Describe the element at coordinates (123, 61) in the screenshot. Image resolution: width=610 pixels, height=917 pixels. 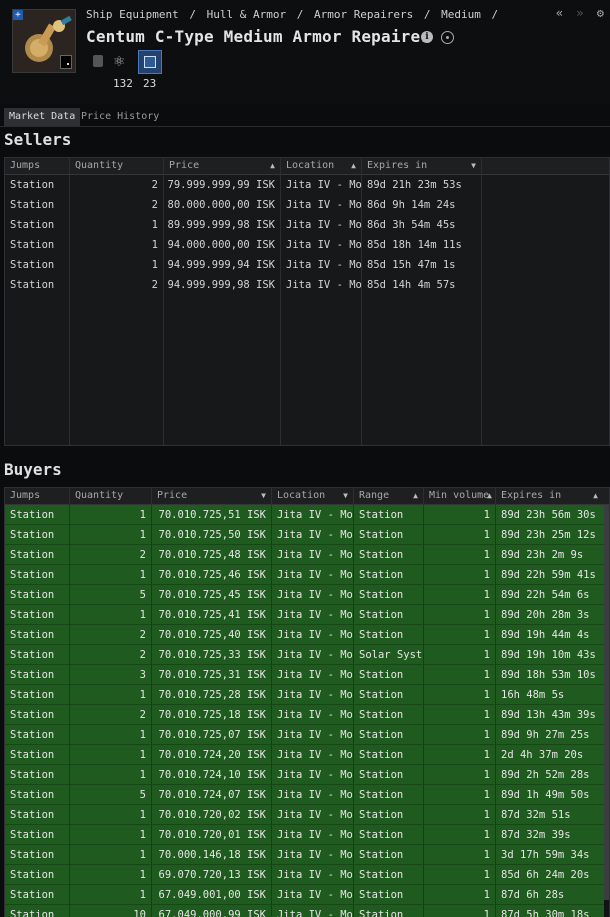
I see `atom-icon: ⚛` at that location.